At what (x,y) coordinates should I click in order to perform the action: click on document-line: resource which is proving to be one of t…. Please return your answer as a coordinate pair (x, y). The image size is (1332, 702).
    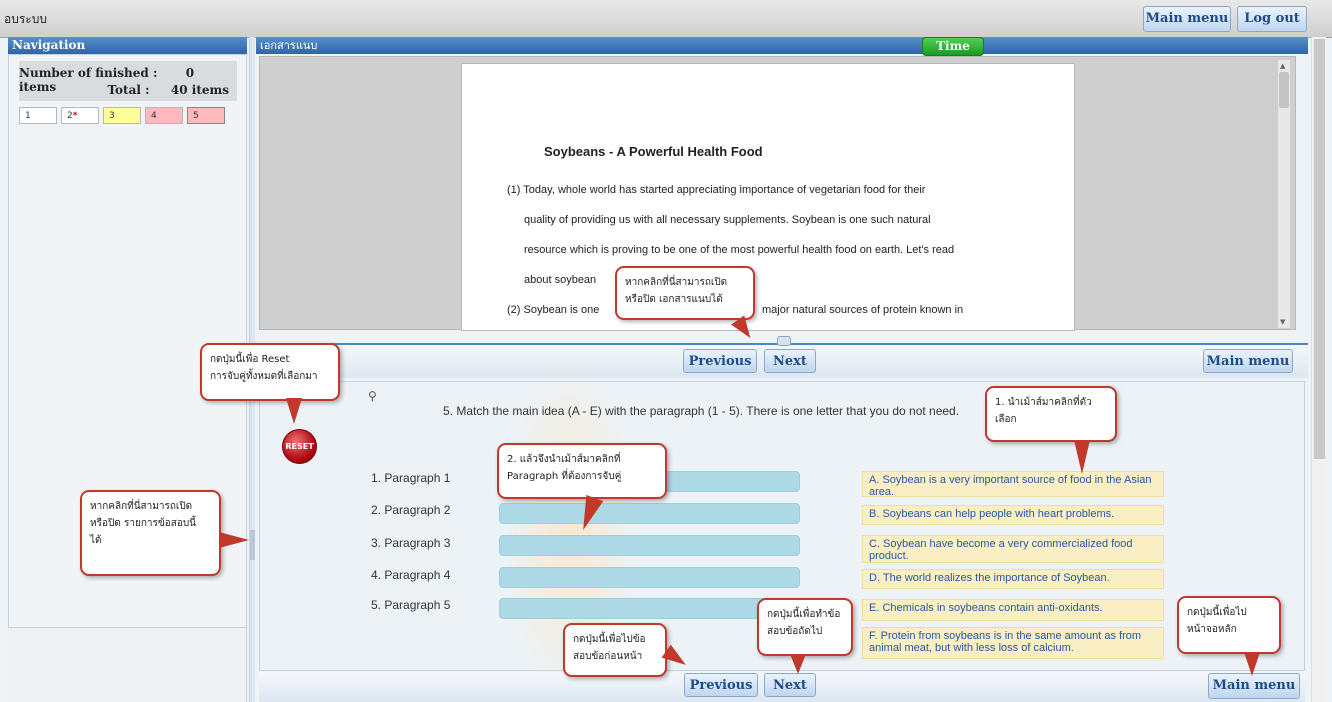
    Looking at the image, I should click on (739, 250).